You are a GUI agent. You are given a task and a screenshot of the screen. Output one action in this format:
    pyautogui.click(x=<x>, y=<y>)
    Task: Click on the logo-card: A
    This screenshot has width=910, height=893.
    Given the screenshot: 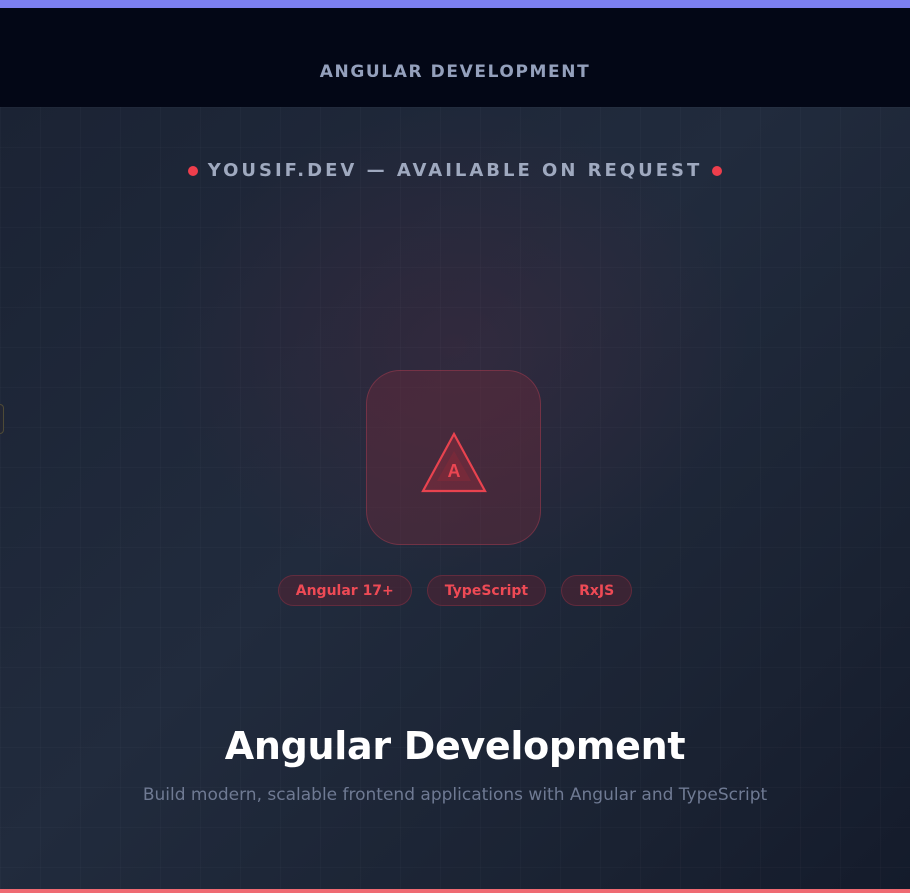 What is the action you would take?
    pyautogui.click(x=453, y=457)
    